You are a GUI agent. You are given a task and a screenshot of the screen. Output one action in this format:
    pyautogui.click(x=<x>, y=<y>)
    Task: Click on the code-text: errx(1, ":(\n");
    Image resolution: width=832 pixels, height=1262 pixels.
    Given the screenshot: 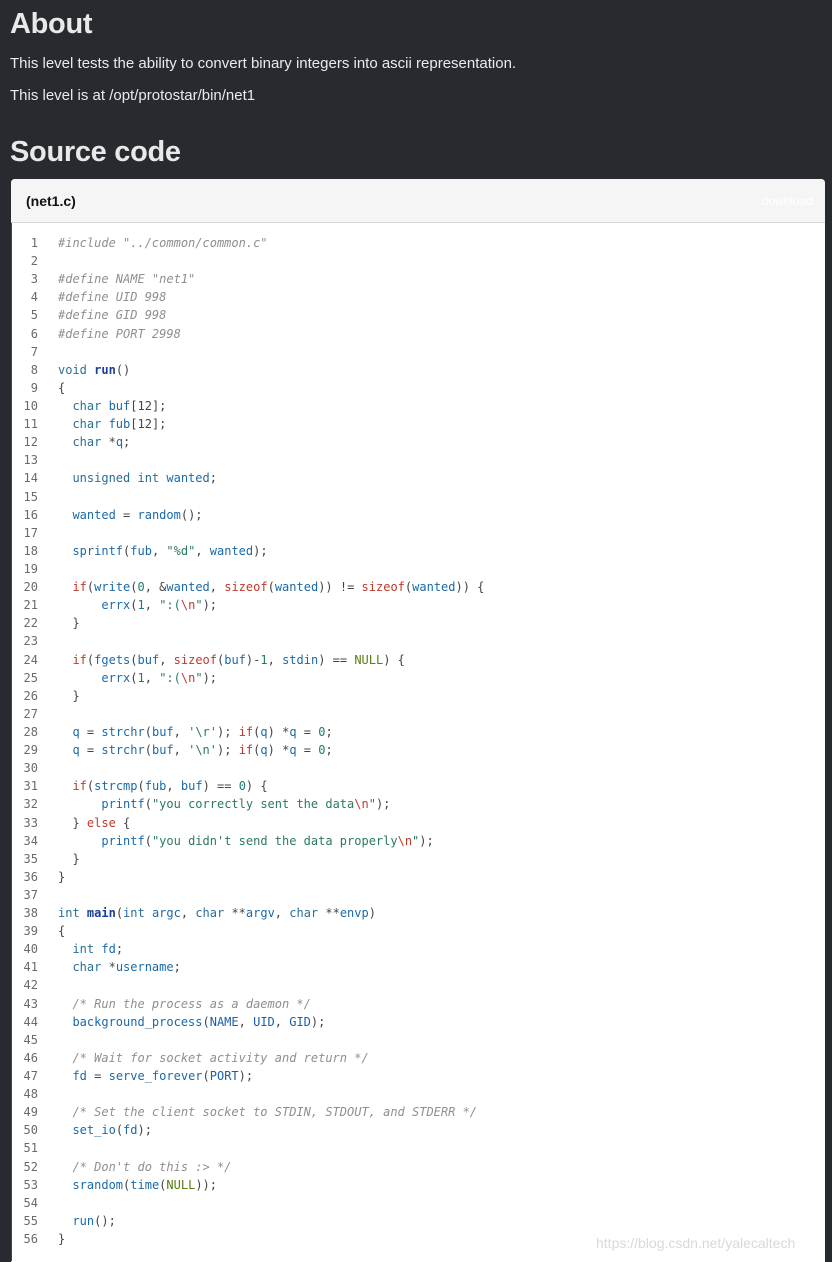 What is the action you would take?
    pyautogui.click(x=127, y=678)
    